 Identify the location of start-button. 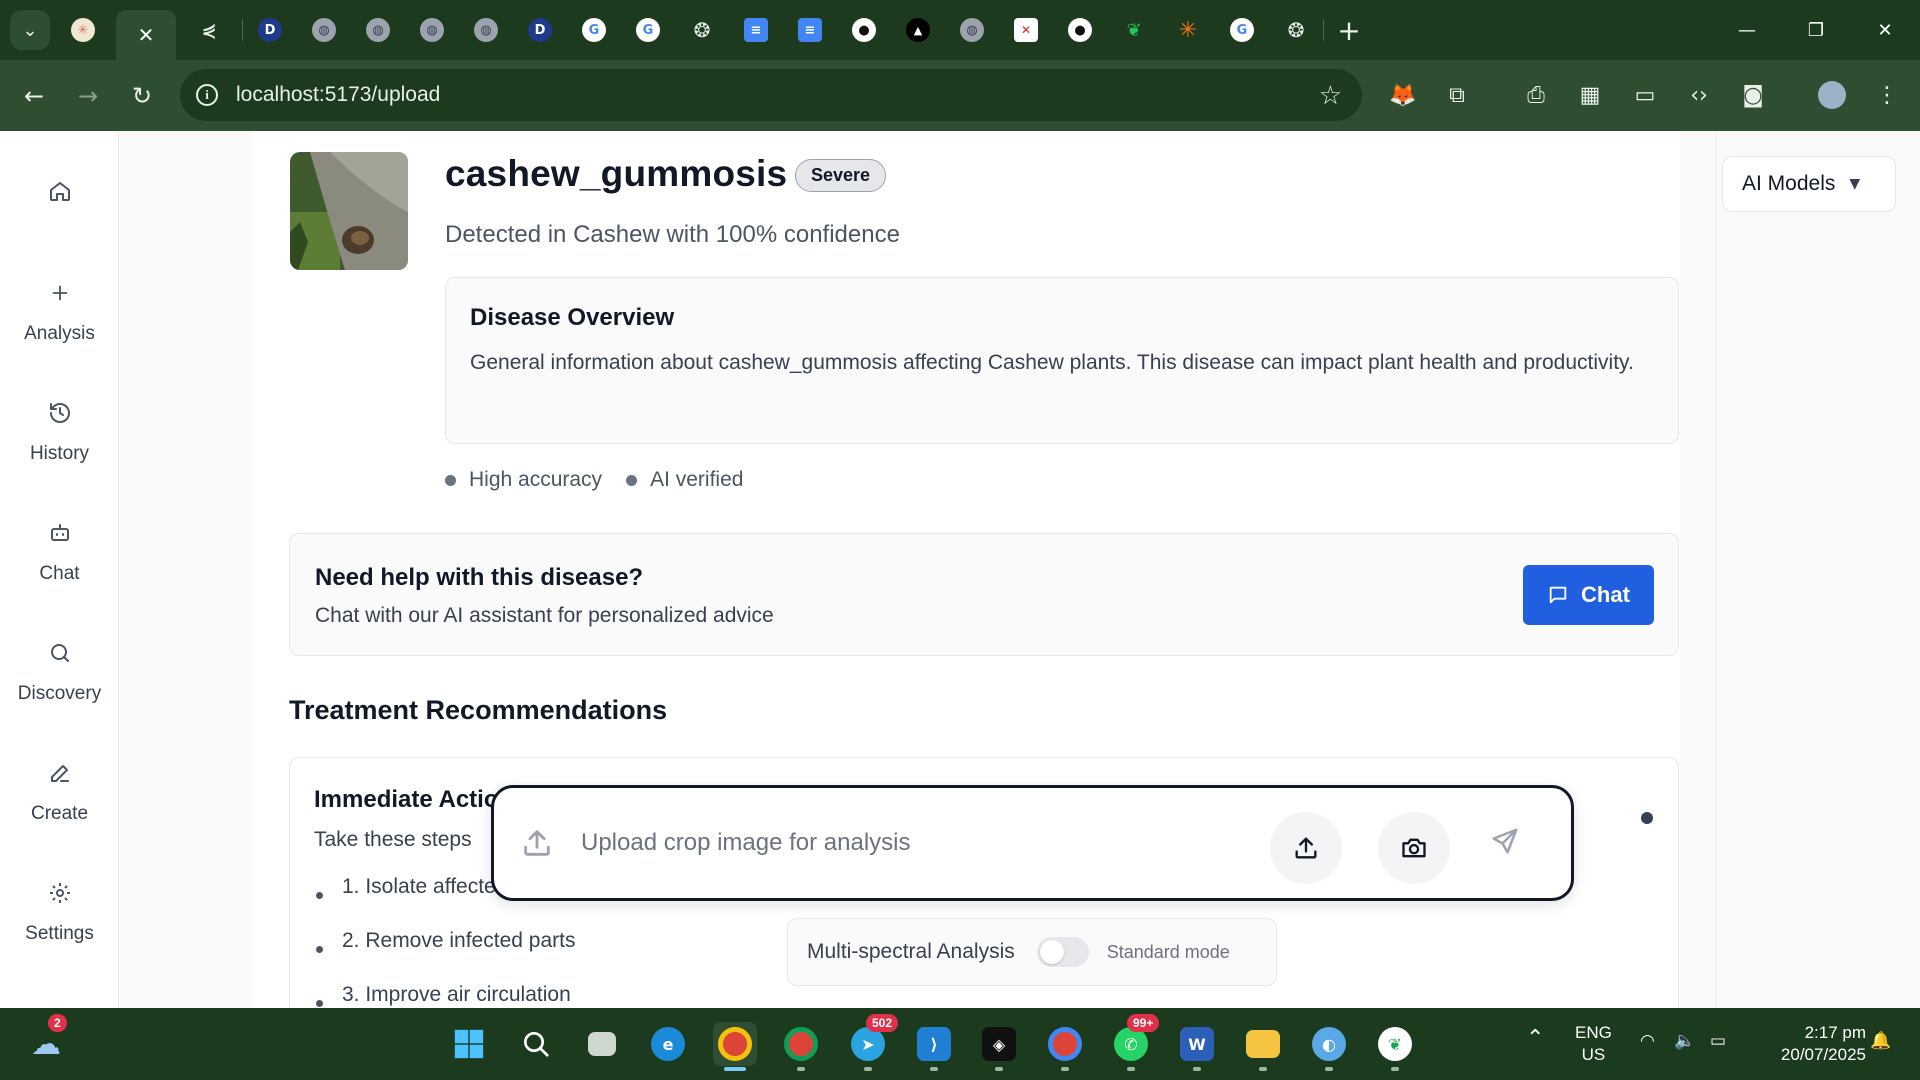
(469, 1044).